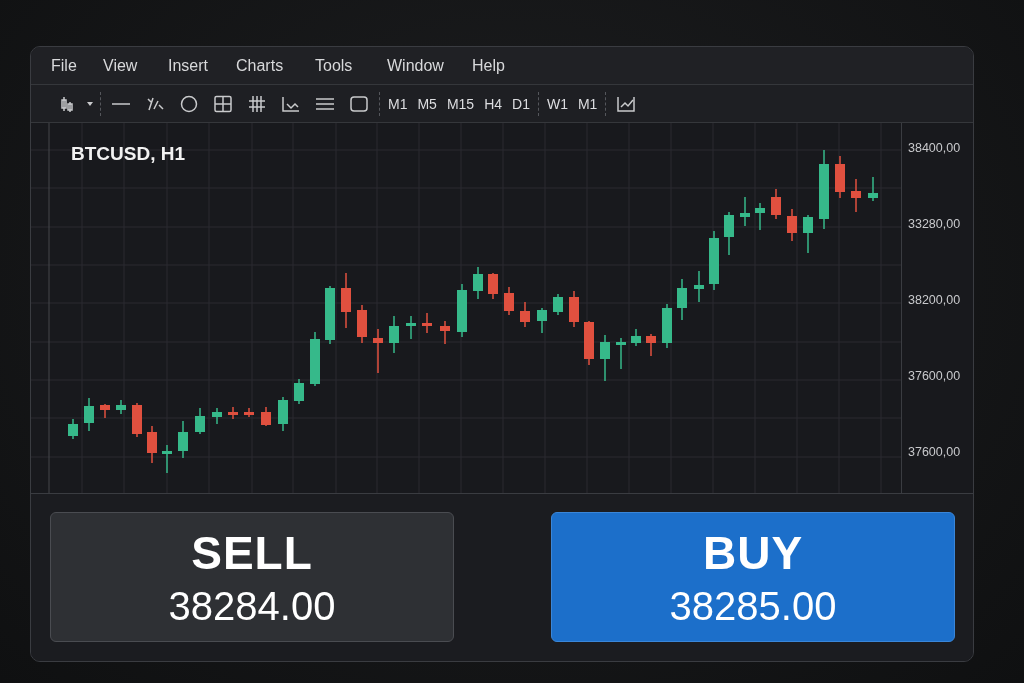 This screenshot has width=1024, height=683. What do you see at coordinates (753, 577) in the screenshot?
I see `buy-button: BUY 38285.00` at bounding box center [753, 577].